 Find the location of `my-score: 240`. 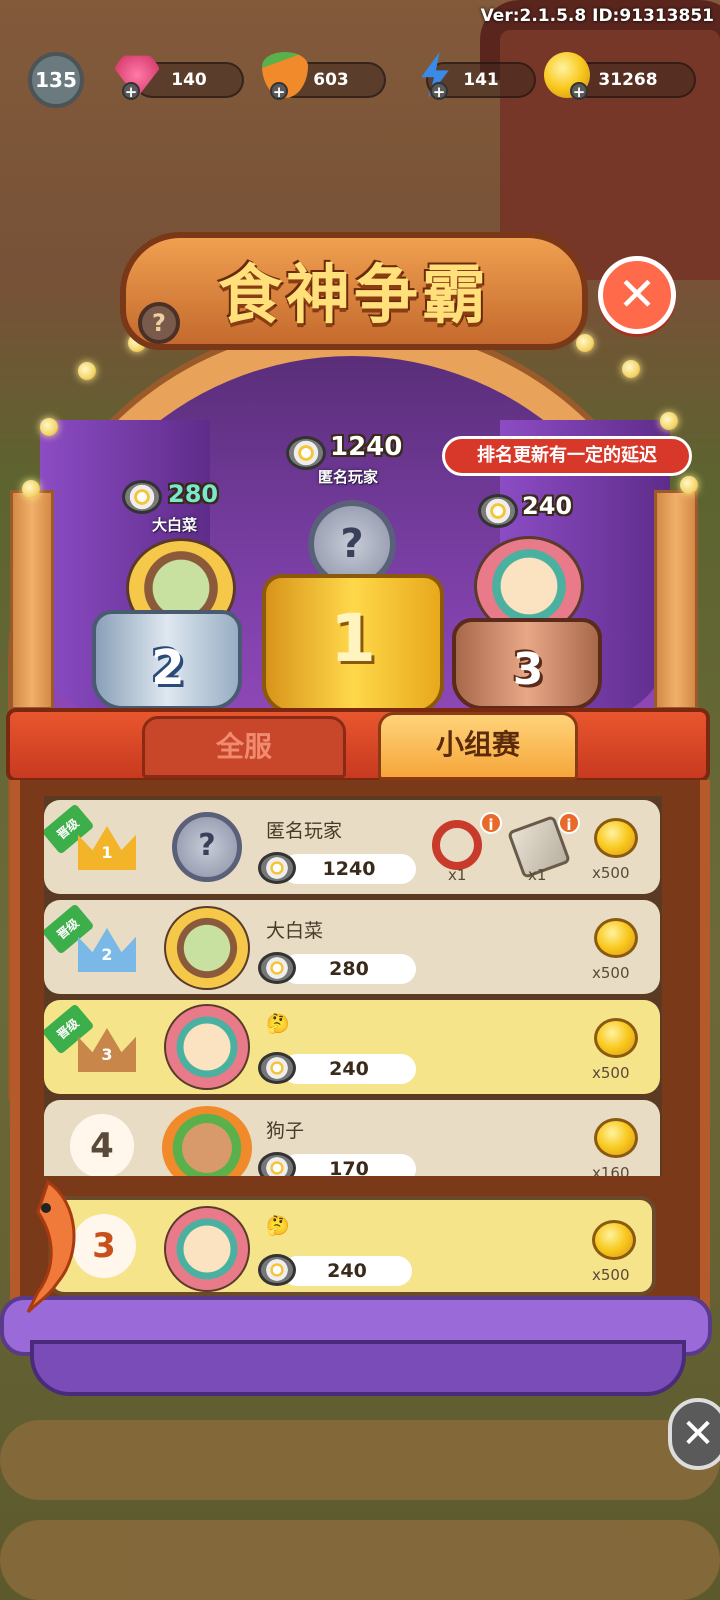

my-score: 240 is located at coordinates (347, 1271).